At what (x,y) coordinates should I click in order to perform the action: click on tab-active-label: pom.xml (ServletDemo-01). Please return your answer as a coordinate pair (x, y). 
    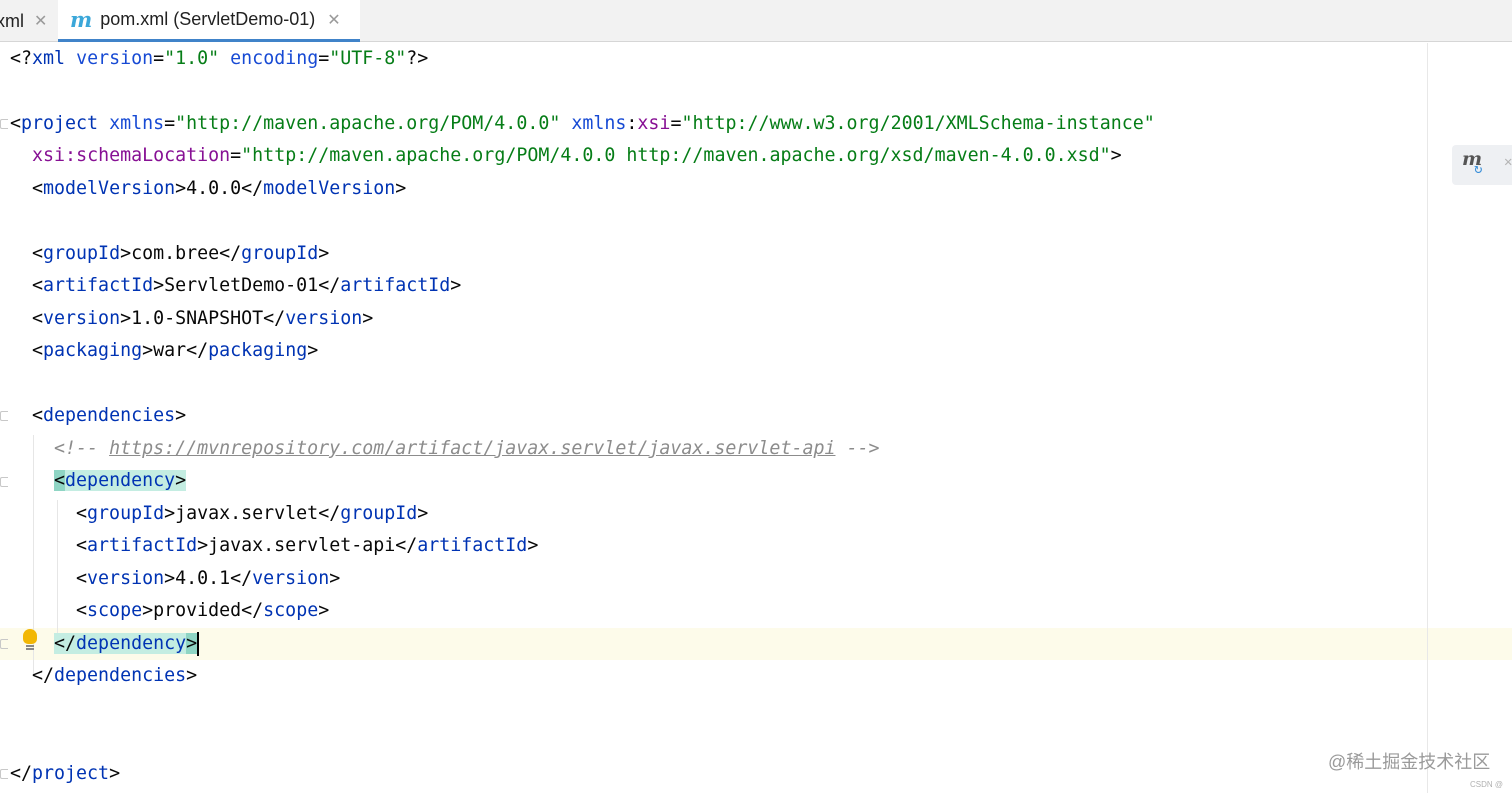
    Looking at the image, I should click on (208, 19).